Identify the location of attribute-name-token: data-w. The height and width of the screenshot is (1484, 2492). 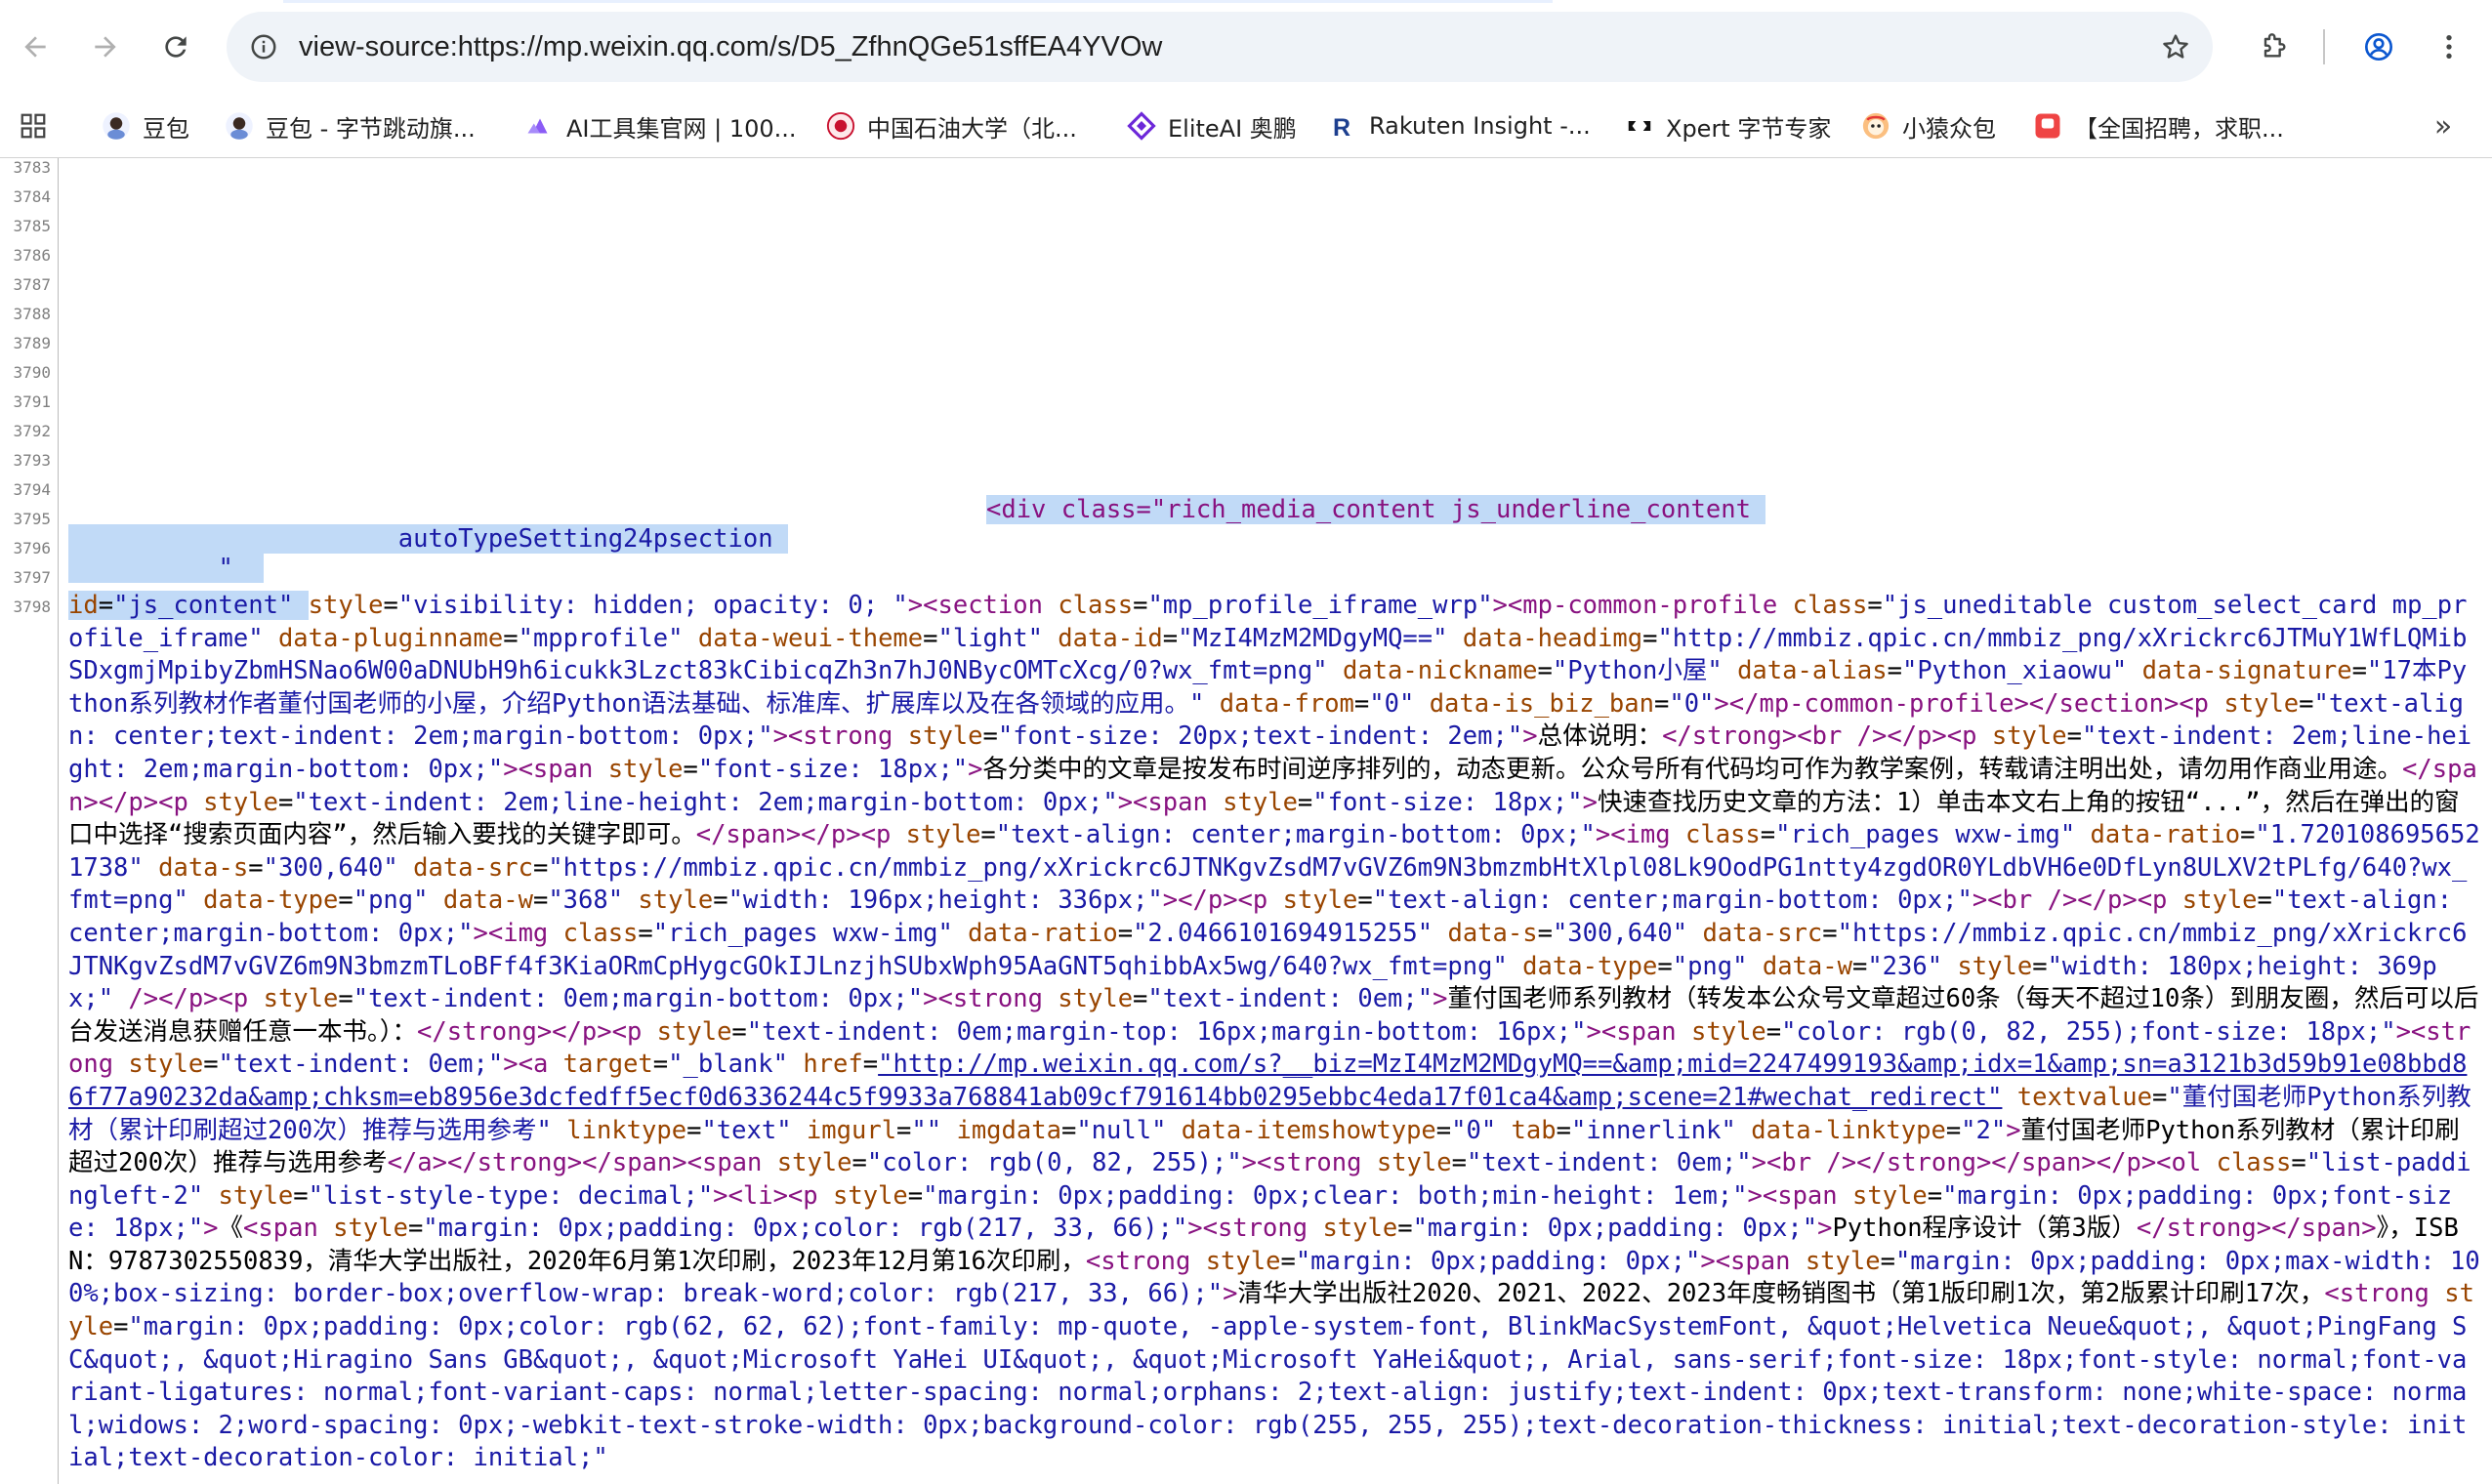
(480, 901).